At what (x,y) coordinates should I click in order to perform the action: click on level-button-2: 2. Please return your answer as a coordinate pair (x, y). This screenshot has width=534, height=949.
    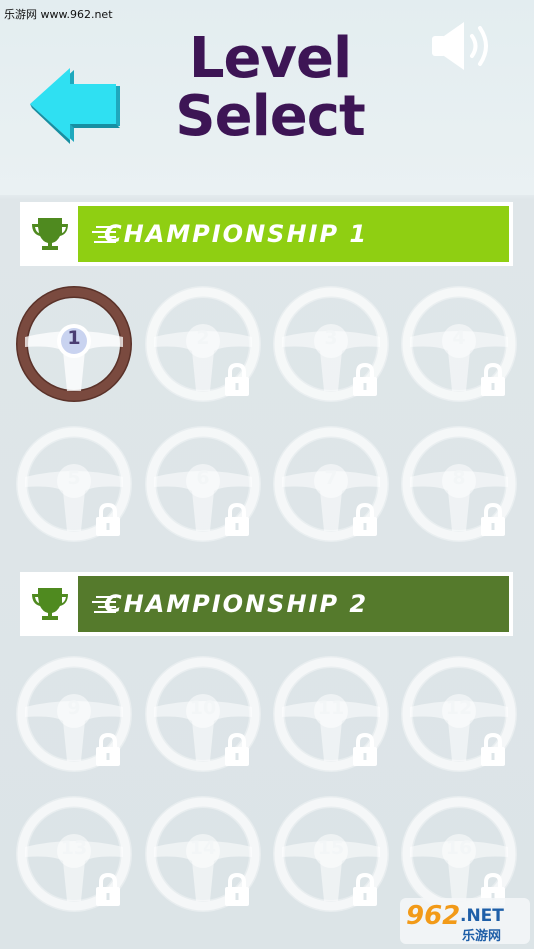
    Looking at the image, I should click on (203, 344).